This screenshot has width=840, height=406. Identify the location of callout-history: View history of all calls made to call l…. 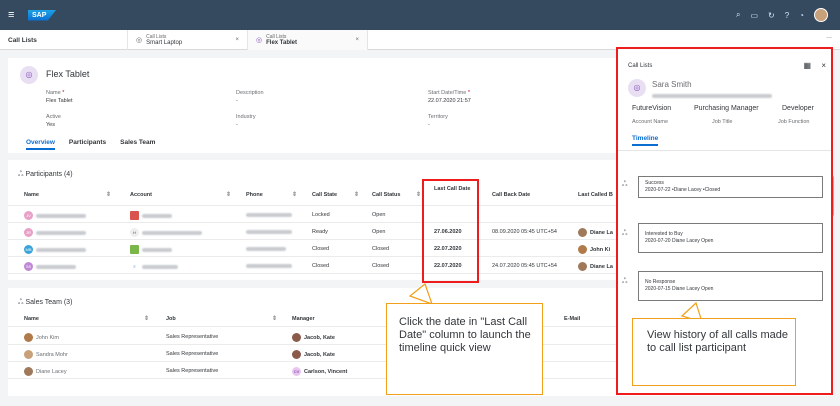
(714, 352).